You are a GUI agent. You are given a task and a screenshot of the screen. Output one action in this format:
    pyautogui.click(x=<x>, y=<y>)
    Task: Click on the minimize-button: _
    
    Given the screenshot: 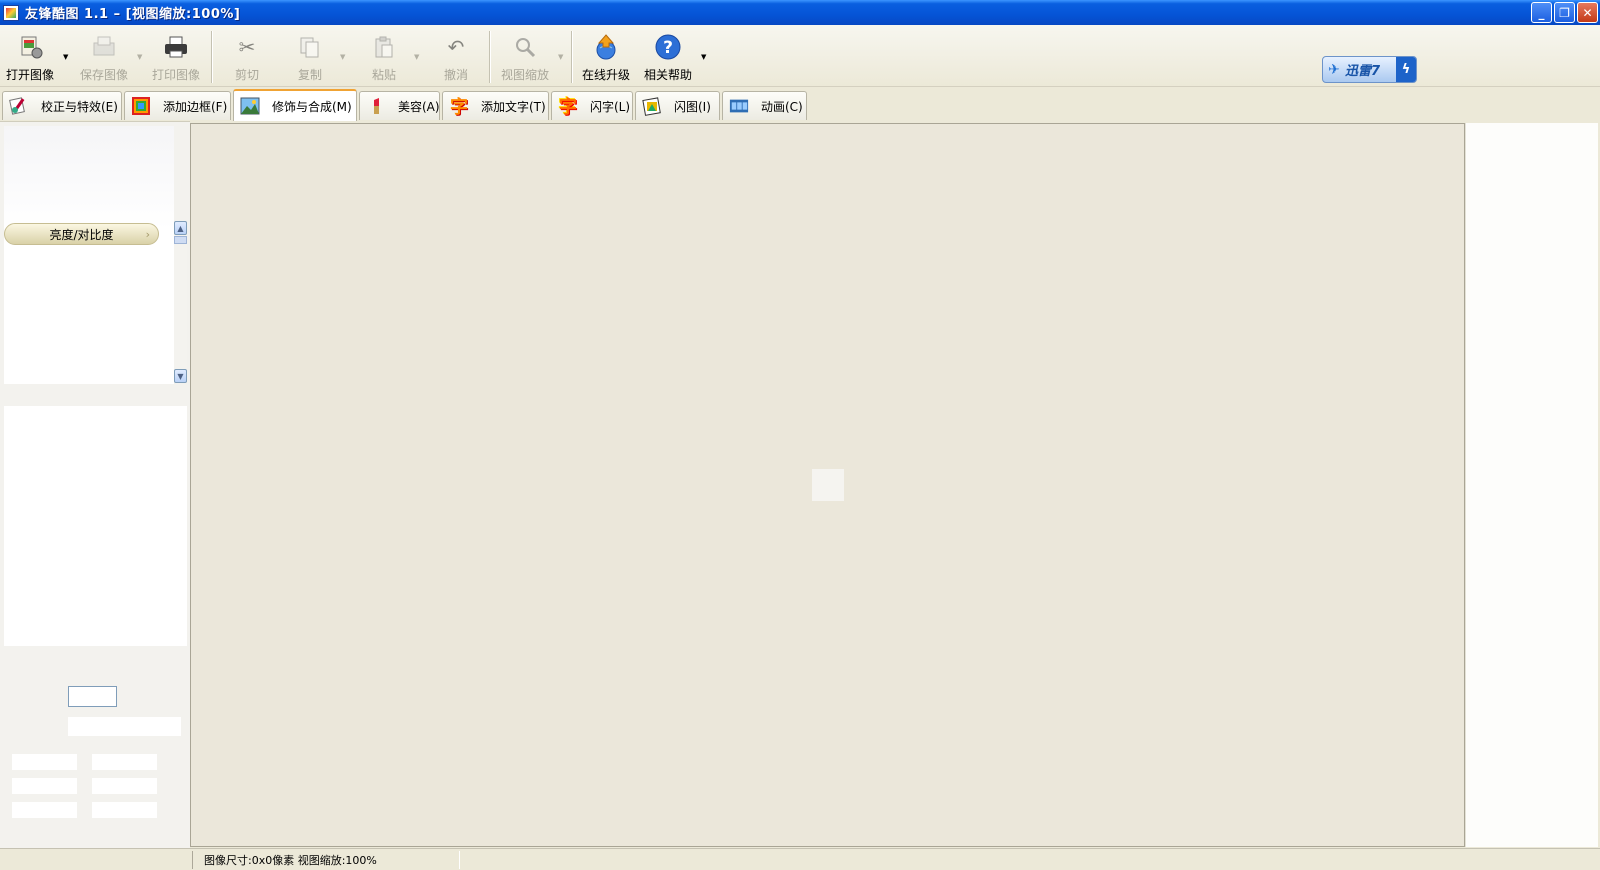 What is the action you would take?
    pyautogui.click(x=1541, y=12)
    